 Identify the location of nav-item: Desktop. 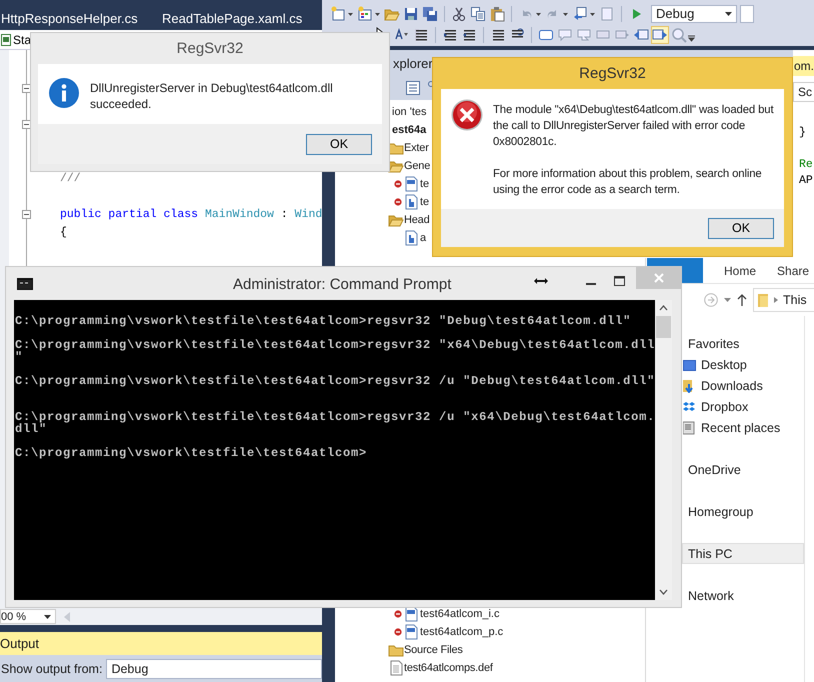
(724, 365).